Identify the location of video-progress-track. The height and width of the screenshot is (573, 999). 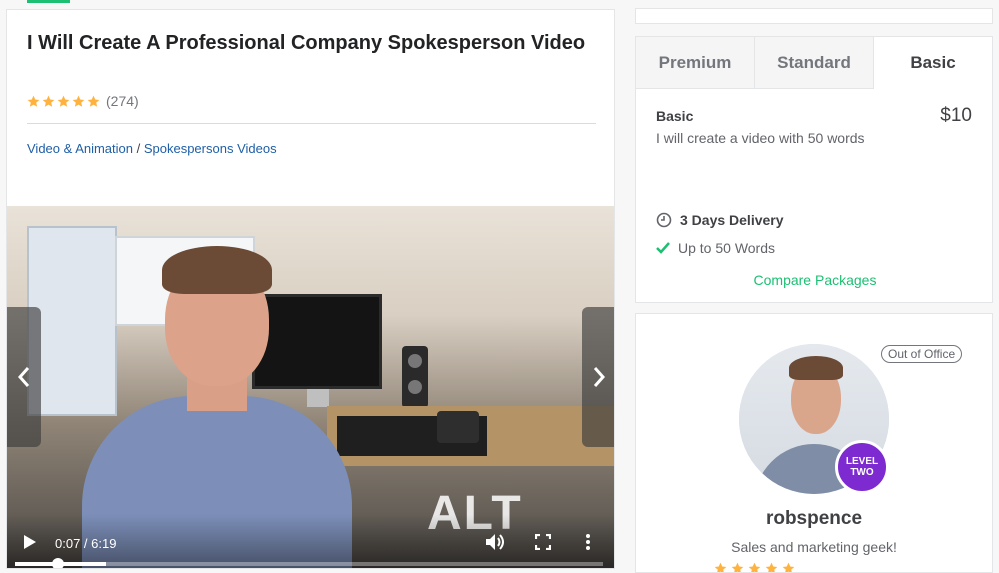
(309, 563).